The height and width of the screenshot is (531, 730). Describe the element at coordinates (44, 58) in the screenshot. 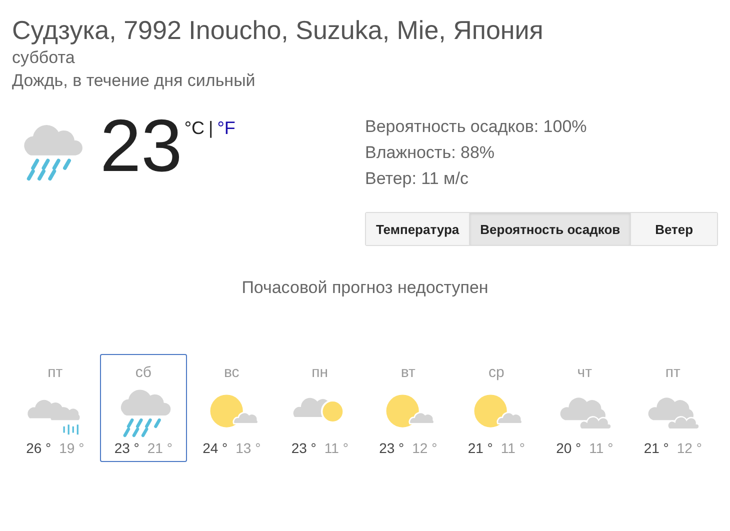

I see `day-label: суббота` at that location.